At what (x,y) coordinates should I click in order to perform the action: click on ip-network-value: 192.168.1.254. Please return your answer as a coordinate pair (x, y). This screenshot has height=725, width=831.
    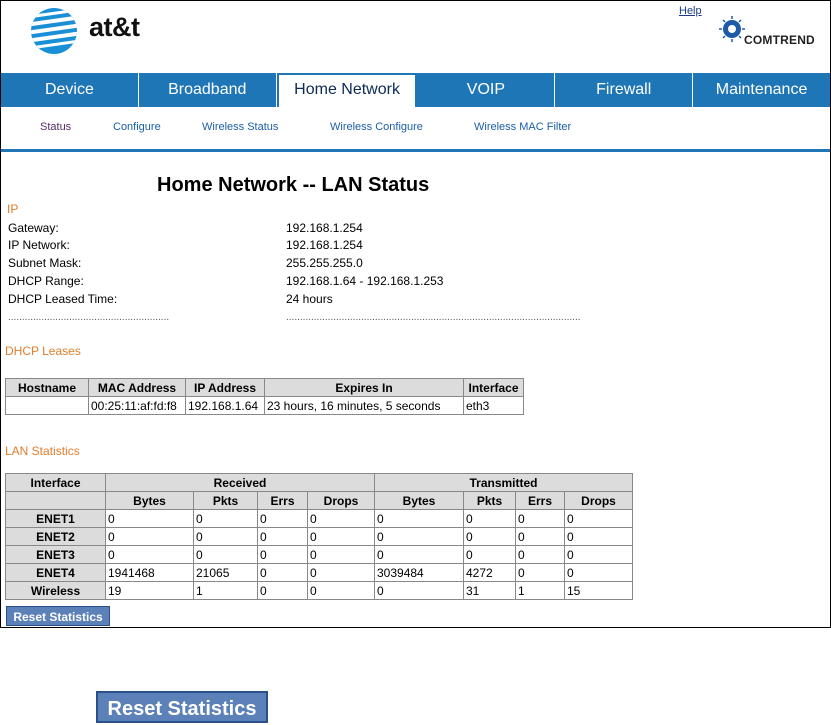
    Looking at the image, I should click on (324, 245).